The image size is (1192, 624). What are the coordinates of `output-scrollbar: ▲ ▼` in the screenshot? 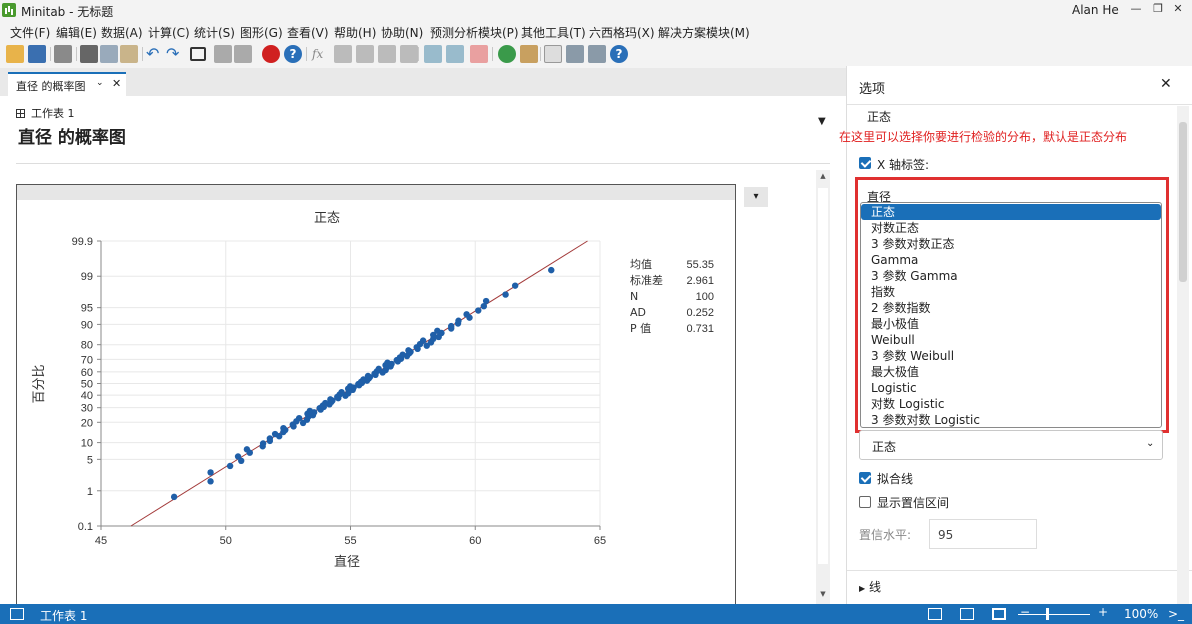 It's located at (823, 387).